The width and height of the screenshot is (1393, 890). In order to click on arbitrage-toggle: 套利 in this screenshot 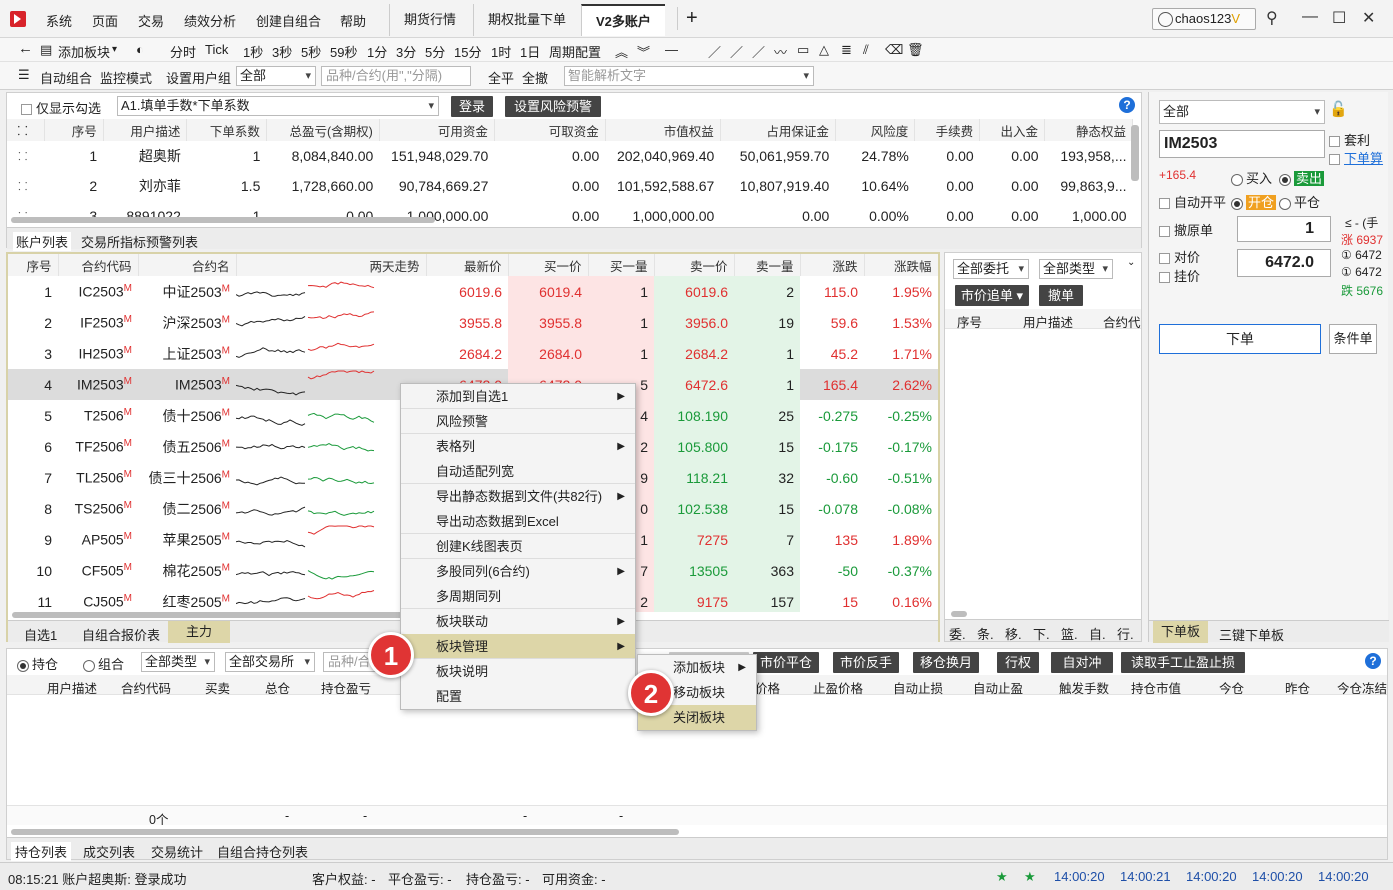, I will do `click(1349, 139)`.